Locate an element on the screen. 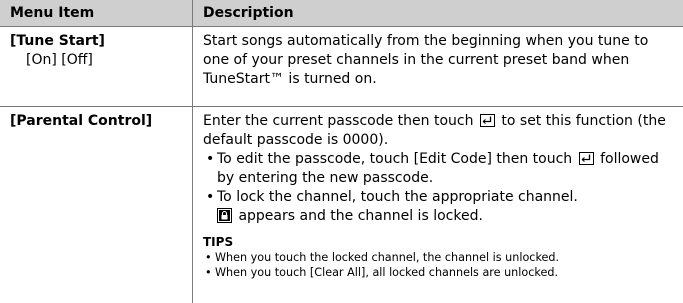  table-header-row: Menu Item Description is located at coordinates (341, 13).